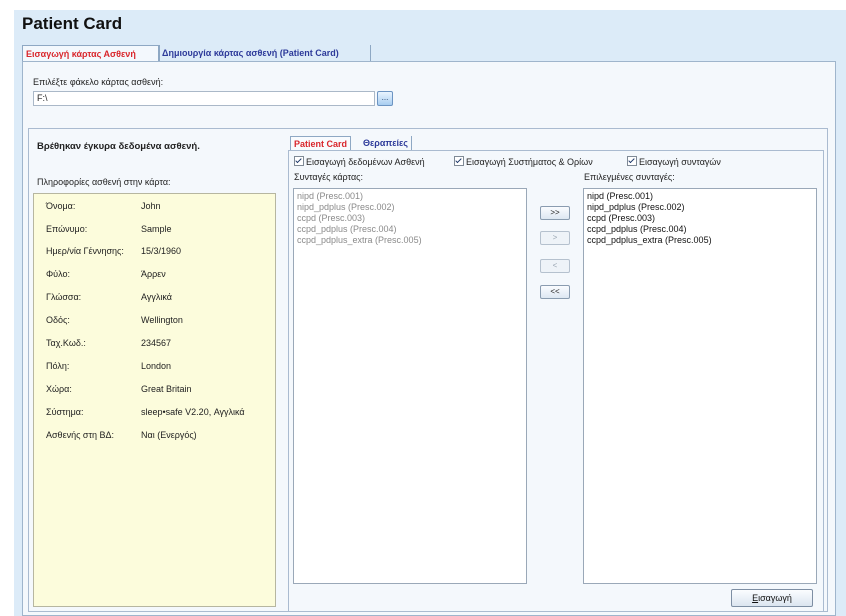  I want to click on info-value: Αγγλικά, so click(156, 297).